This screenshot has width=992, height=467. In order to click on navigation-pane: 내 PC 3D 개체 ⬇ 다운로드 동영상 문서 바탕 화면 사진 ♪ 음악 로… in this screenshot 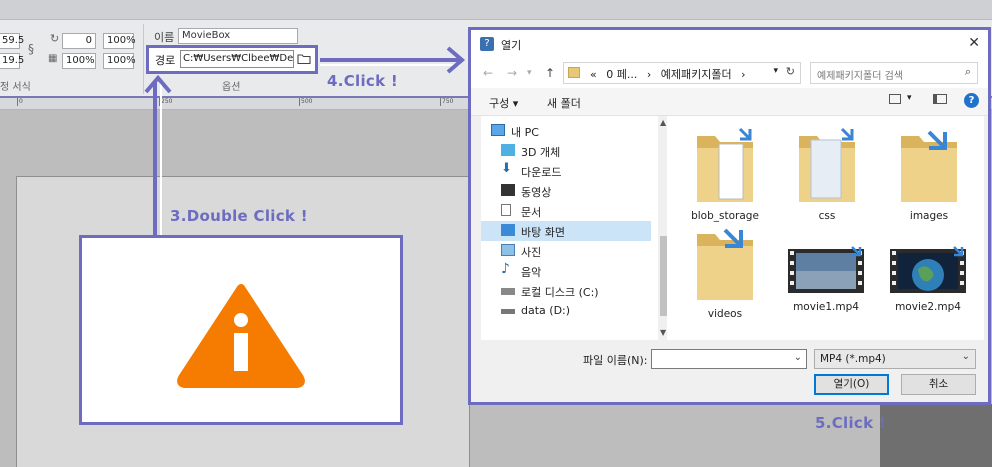, I will do `click(574, 228)`.